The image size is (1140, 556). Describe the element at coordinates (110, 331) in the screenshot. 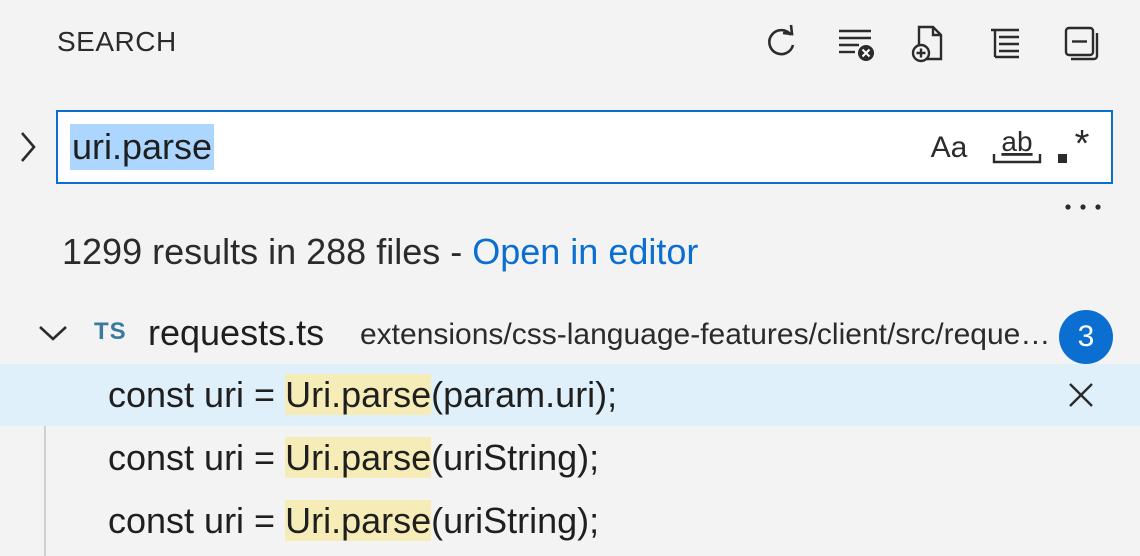

I see `typescript-file-icon: TS` at that location.